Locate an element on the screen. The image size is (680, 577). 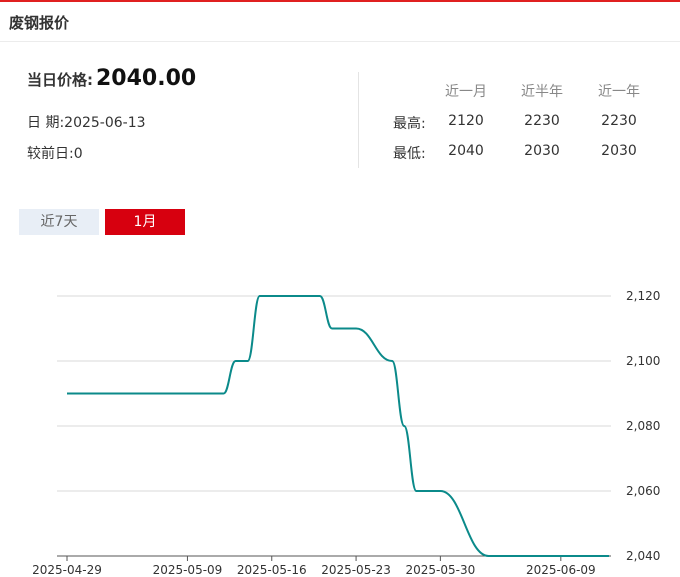
y-tick-label: 2,080 is located at coordinates (643, 426).